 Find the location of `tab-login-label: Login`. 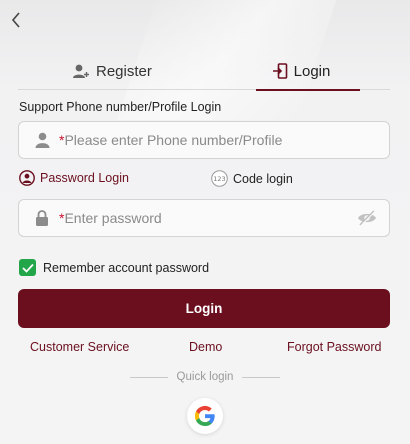

tab-login-label: Login is located at coordinates (312, 71).